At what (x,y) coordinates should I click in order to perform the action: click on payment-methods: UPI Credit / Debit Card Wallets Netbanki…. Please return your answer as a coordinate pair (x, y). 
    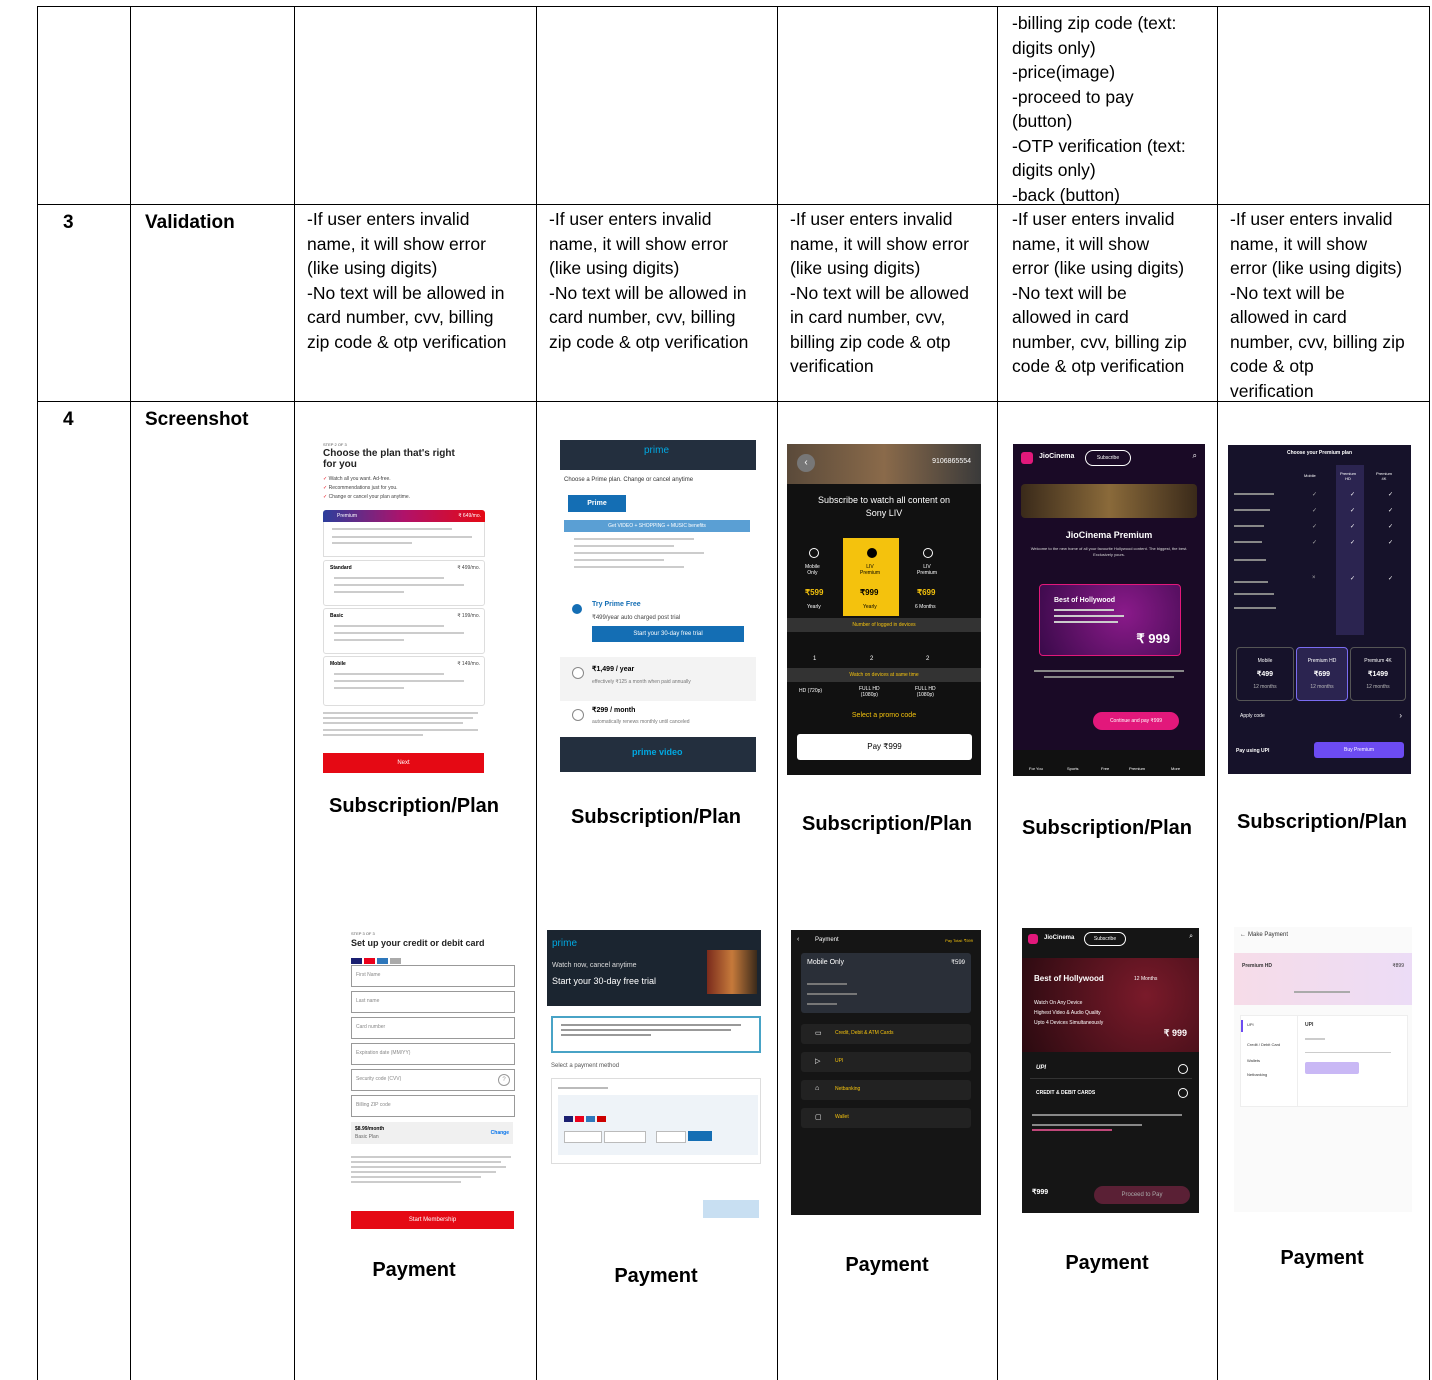
    Looking at the image, I should click on (1324, 1061).